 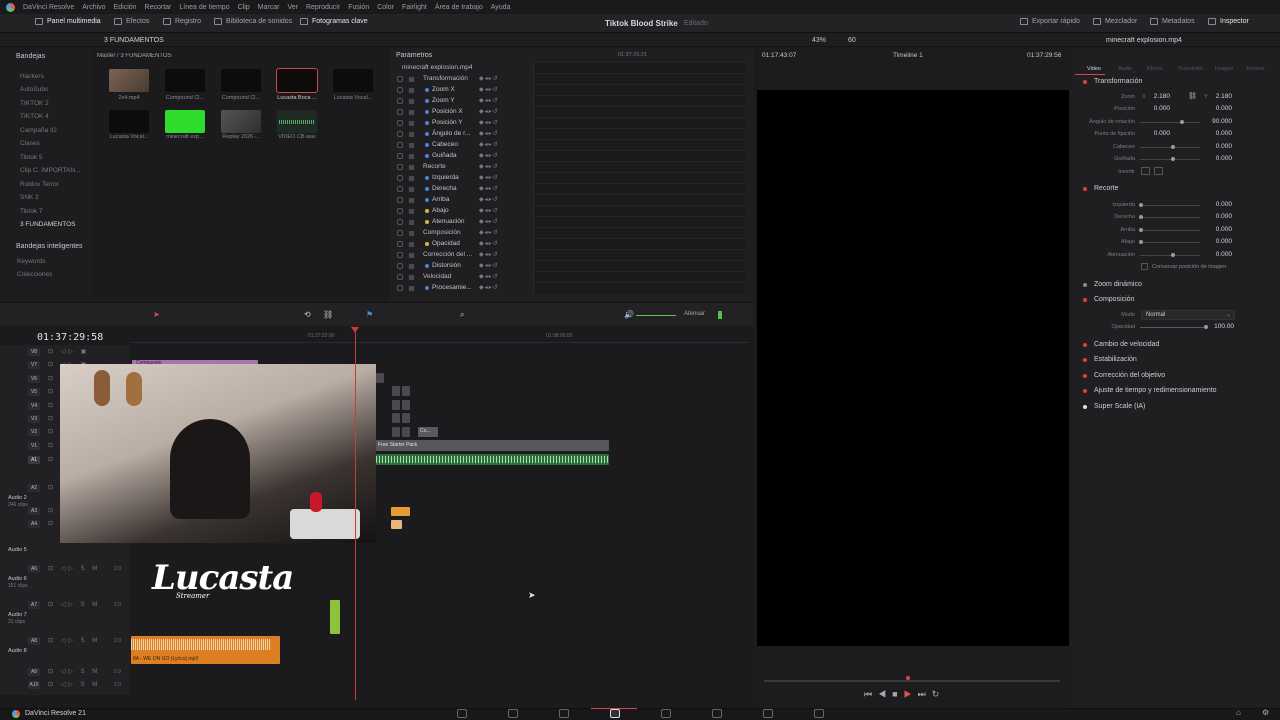 What do you see at coordinates (1126, 344) in the screenshot?
I see `speed-change-title: Cambio de velocidad` at bounding box center [1126, 344].